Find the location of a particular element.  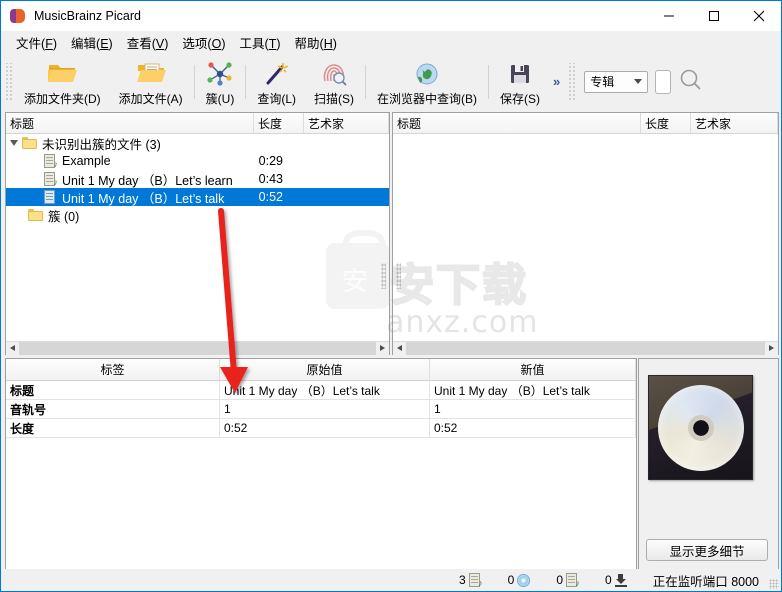

tree-row-unmatched-folder: 未识别出簇的文件 (3) is located at coordinates (197, 143).